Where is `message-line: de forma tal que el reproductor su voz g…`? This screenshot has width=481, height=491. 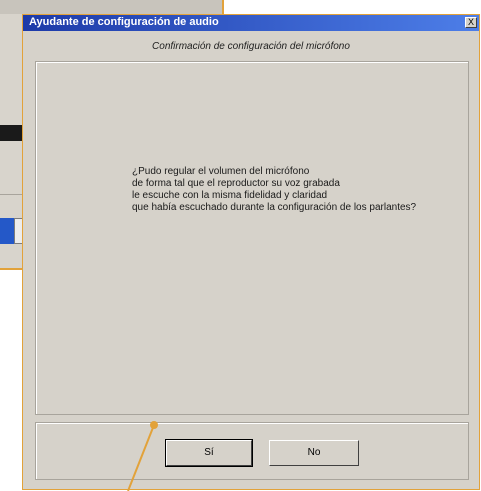
message-line: de forma tal que el reproductor su voz g… is located at coordinates (236, 183).